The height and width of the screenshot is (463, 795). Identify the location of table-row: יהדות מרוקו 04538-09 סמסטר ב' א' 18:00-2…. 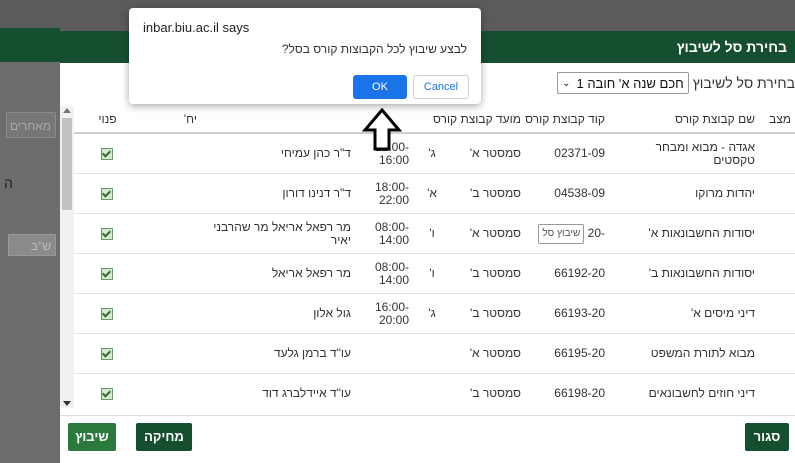
(434, 193).